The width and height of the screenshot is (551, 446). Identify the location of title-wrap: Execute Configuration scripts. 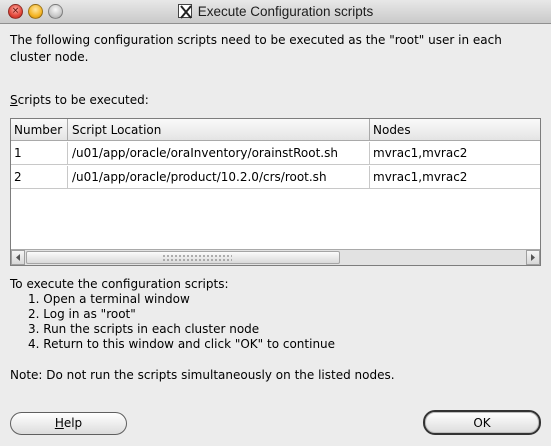
(275, 12).